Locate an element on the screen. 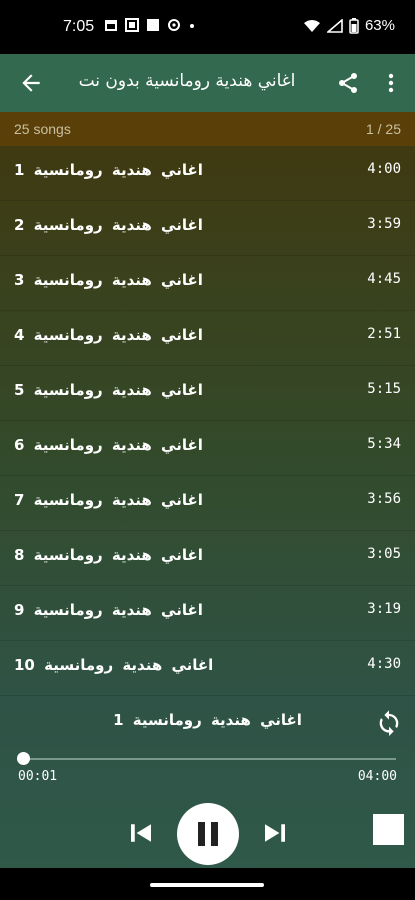 This screenshot has width=415, height=900. pause-icon is located at coordinates (208, 834).